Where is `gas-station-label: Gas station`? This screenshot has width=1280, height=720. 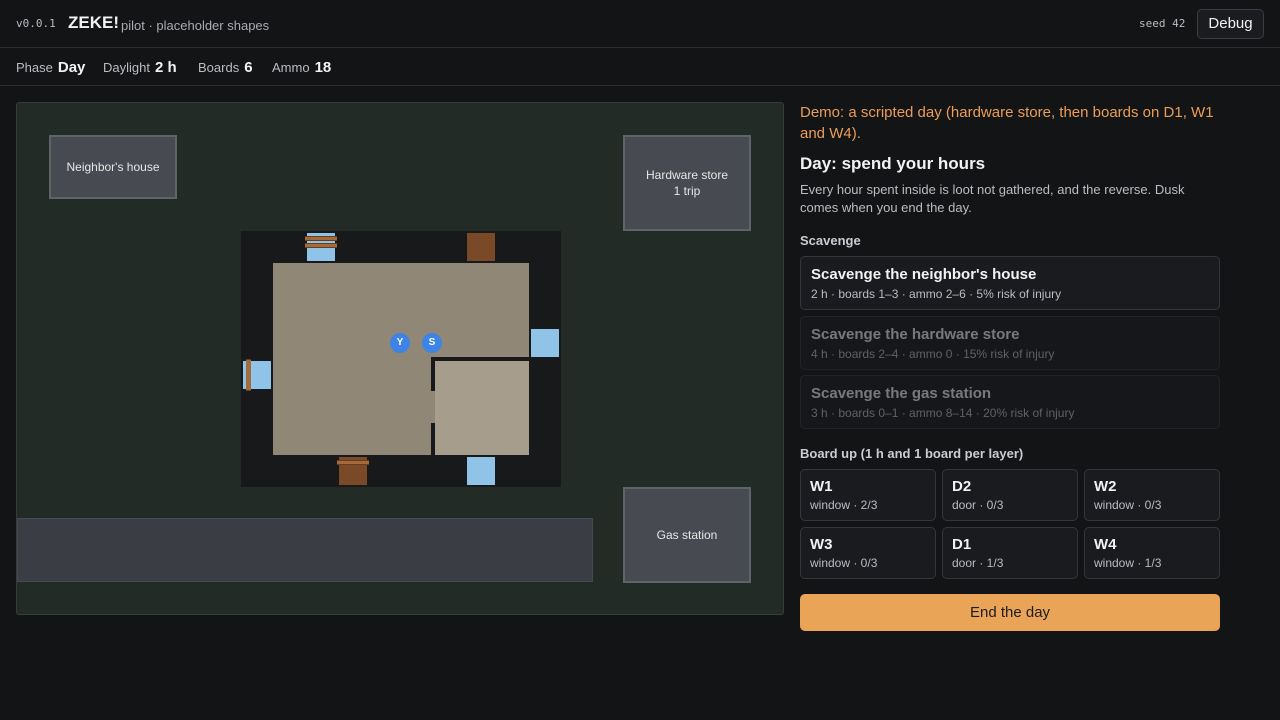
gas-station-label: Gas station is located at coordinates (687, 535).